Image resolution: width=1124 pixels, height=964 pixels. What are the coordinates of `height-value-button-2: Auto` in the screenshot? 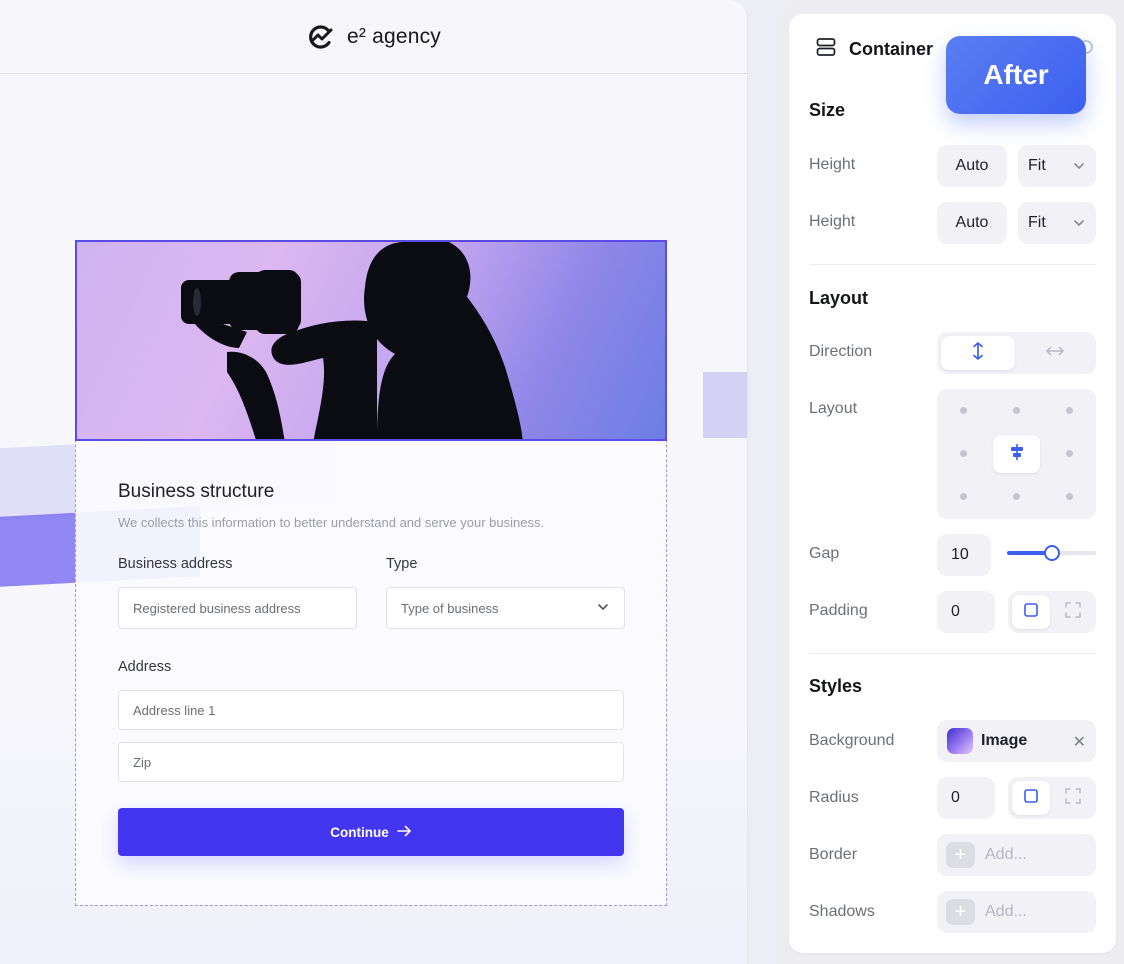 It's located at (972, 223).